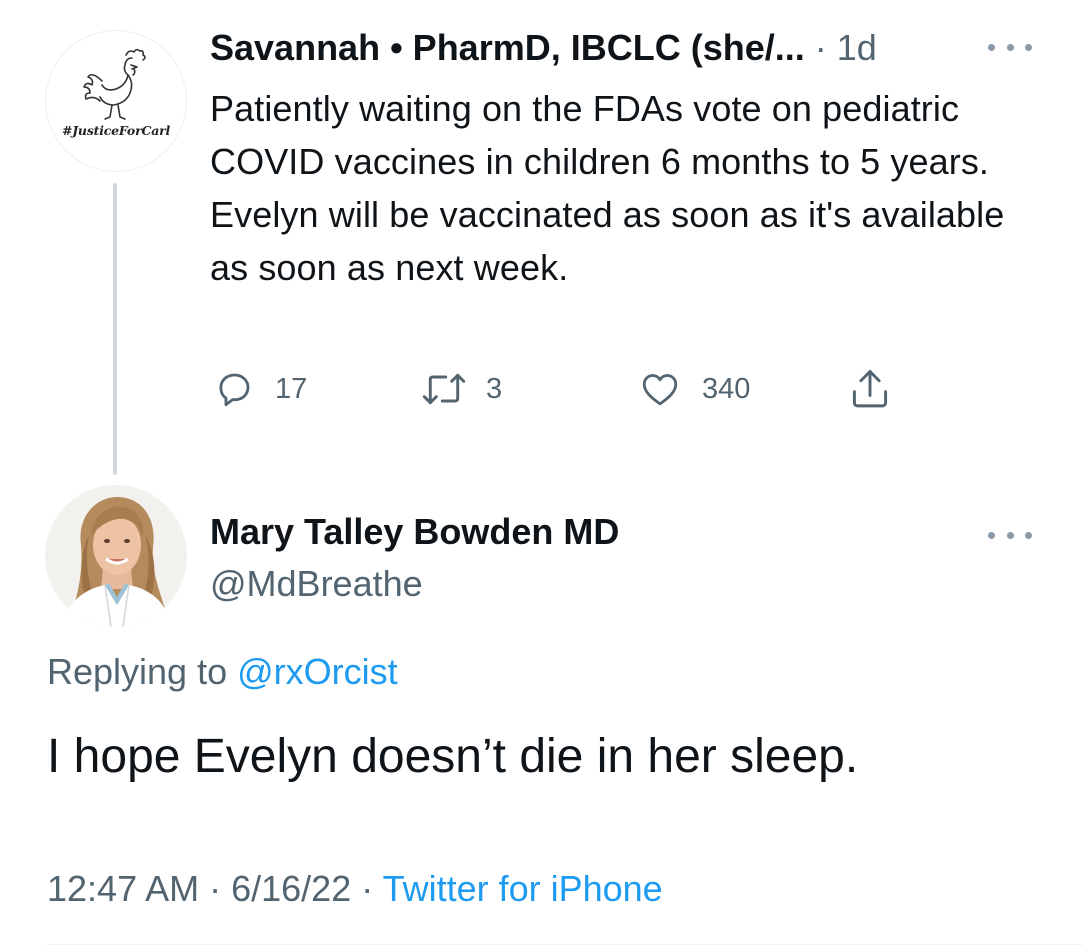  Describe the element at coordinates (116, 130) in the screenshot. I see `avatar-hashtag: #JusticeForCarl` at that location.